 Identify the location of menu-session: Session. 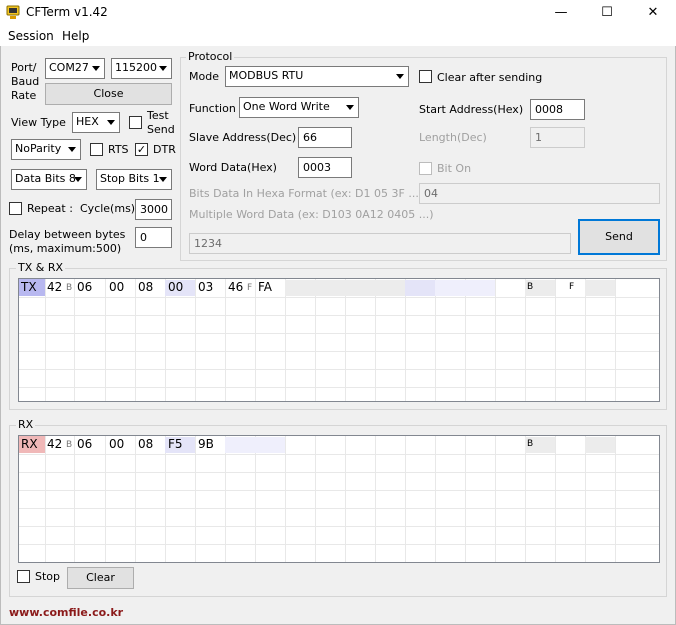
(31, 36).